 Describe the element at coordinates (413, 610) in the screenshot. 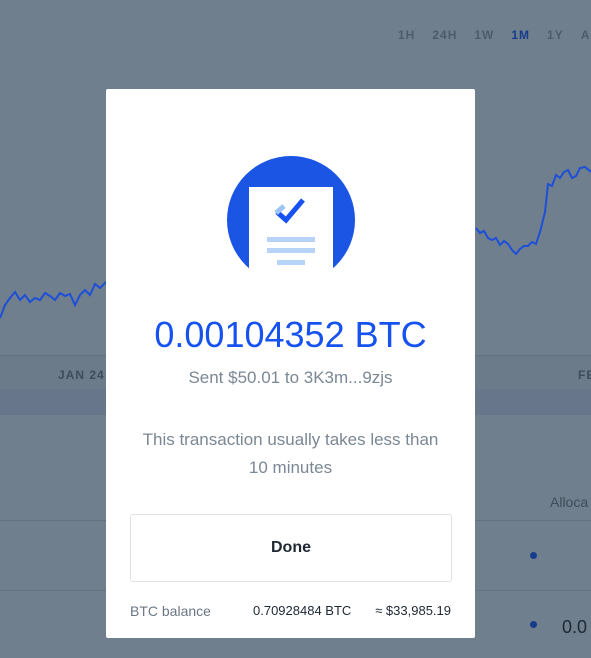

I see `balance-usd-value: ≈ $33,985.19` at that location.